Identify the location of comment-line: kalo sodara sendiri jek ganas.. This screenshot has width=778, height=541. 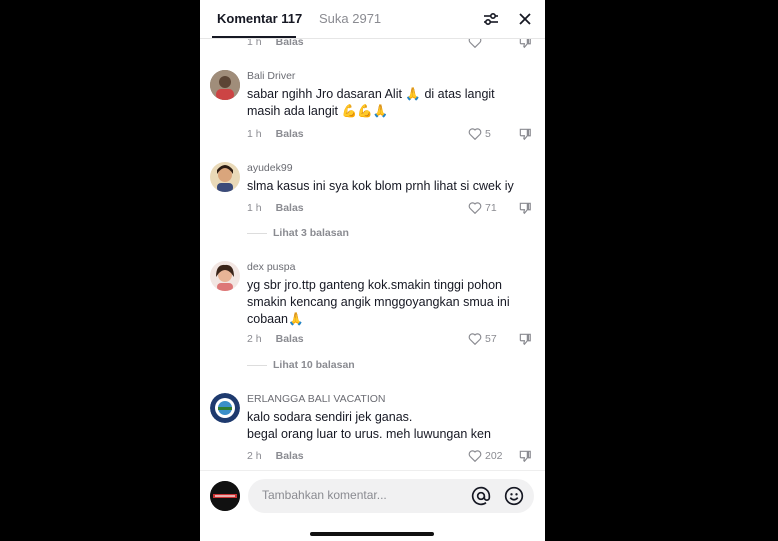
(330, 417).